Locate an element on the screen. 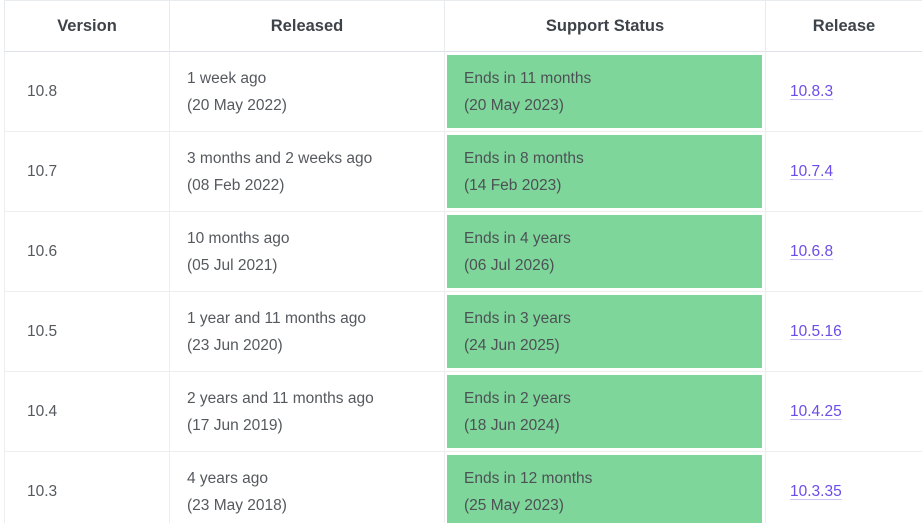 This screenshot has width=922, height=523. released-relative: 10 months ago is located at coordinates (238, 238).